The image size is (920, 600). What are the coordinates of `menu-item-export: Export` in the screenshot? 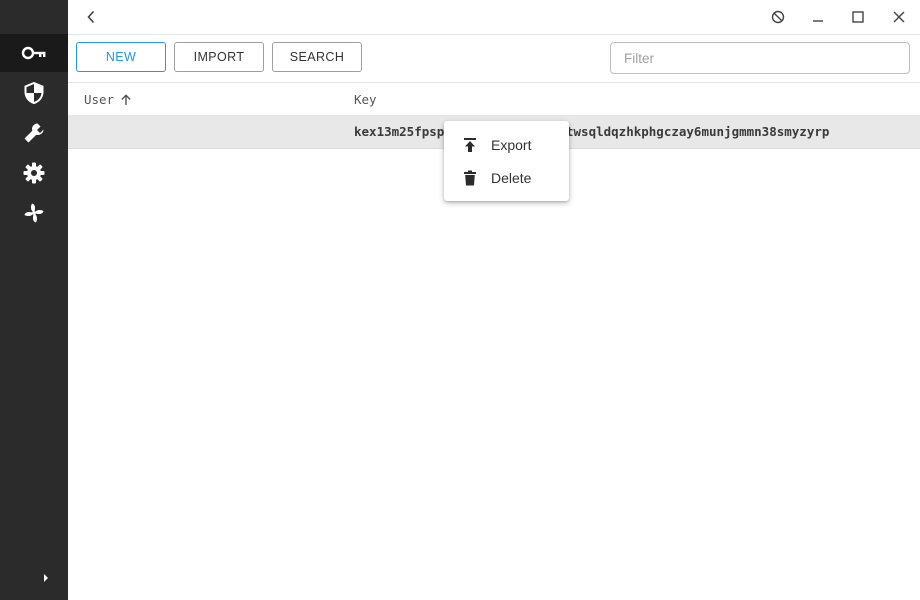 It's located at (506, 145).